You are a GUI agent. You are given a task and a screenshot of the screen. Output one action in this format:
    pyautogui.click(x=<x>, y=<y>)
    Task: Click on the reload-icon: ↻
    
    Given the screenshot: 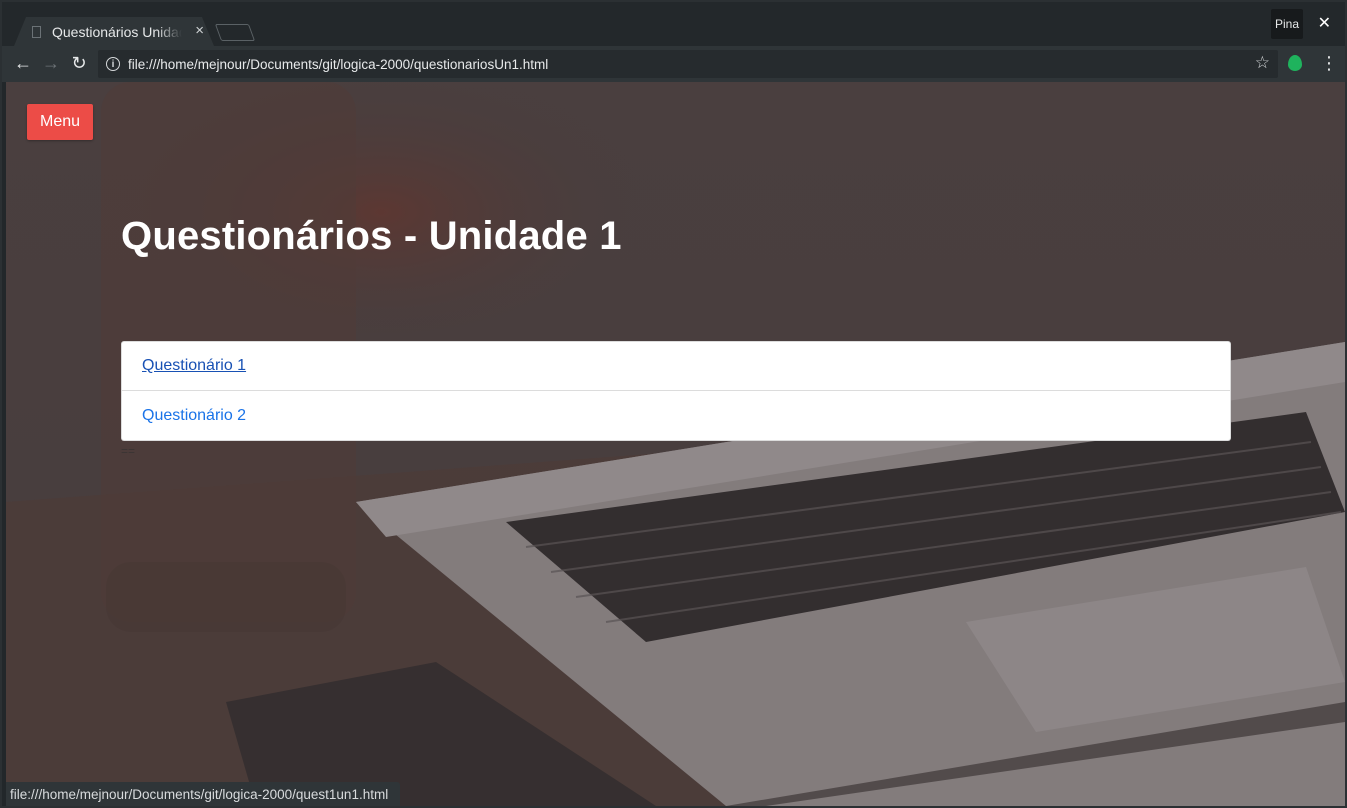 What is the action you would take?
    pyautogui.click(x=79, y=63)
    